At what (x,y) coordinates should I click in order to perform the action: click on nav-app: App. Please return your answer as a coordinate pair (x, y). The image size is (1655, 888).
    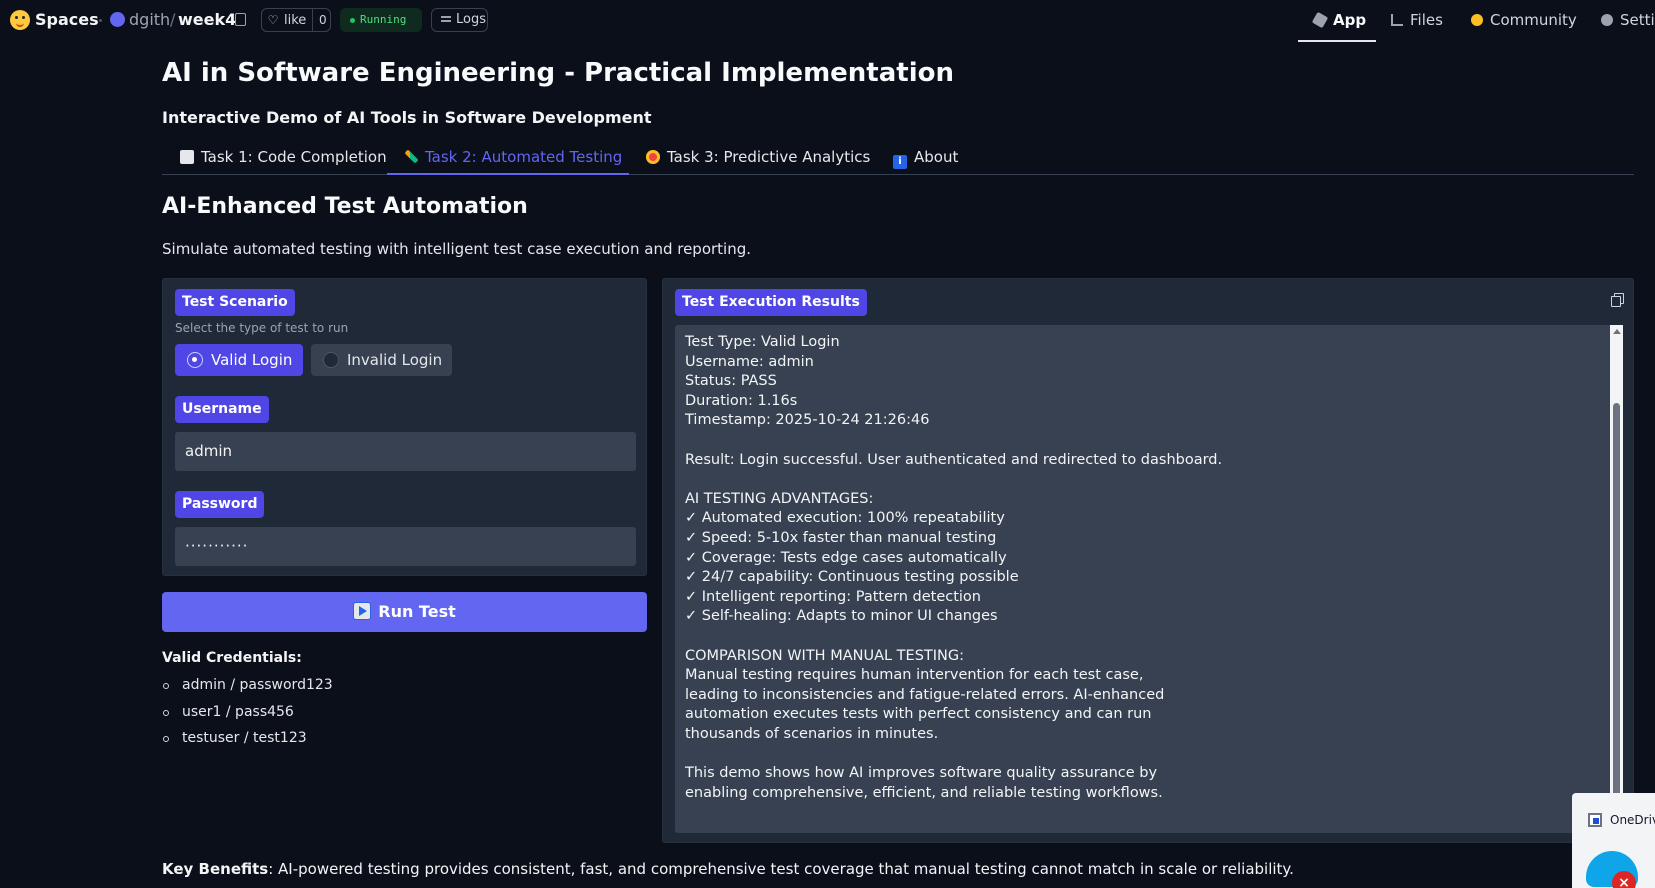
    Looking at the image, I should click on (1339, 21).